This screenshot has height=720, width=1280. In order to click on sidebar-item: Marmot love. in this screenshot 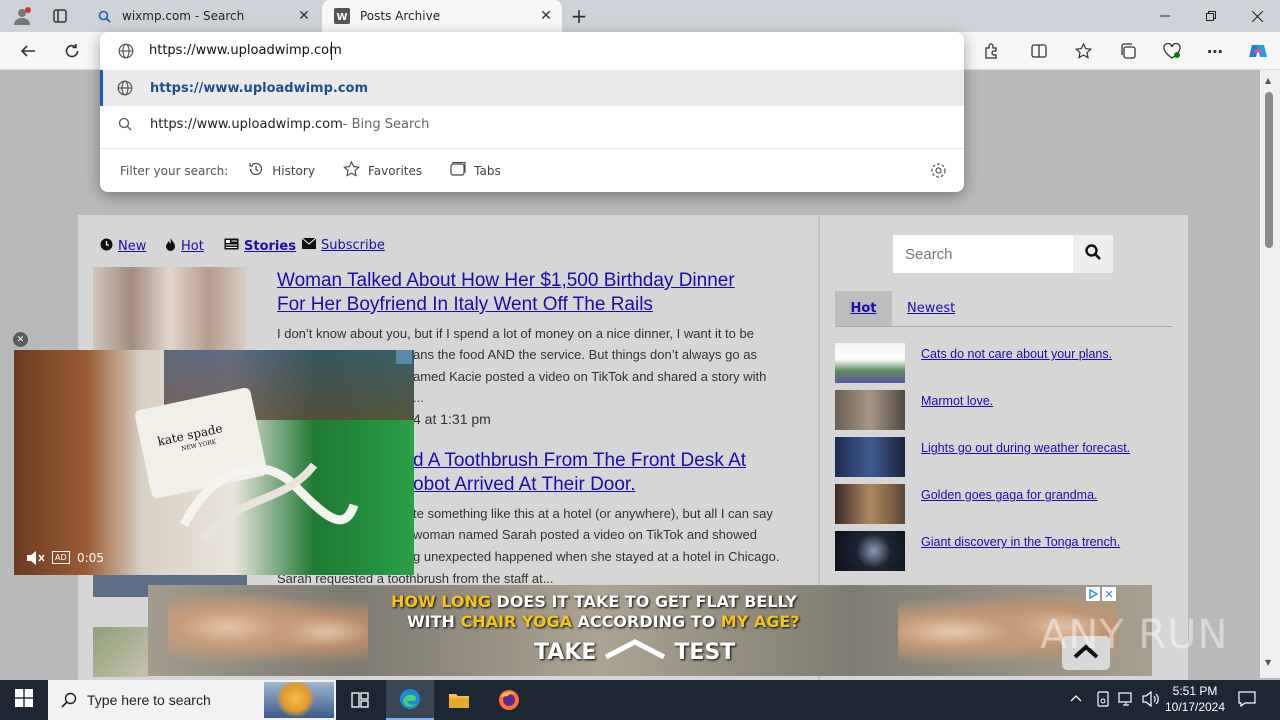, I will do `click(1005, 410)`.